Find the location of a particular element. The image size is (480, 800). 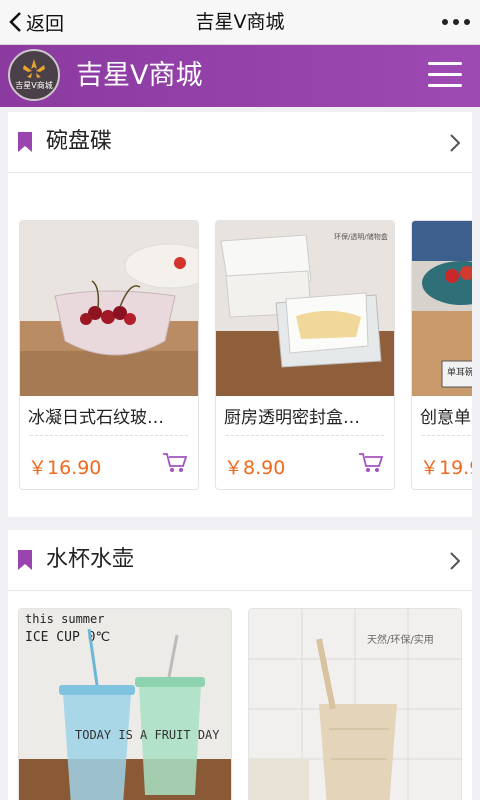

svg-text: ICE CUP 0℃ is located at coordinates (67, 637).